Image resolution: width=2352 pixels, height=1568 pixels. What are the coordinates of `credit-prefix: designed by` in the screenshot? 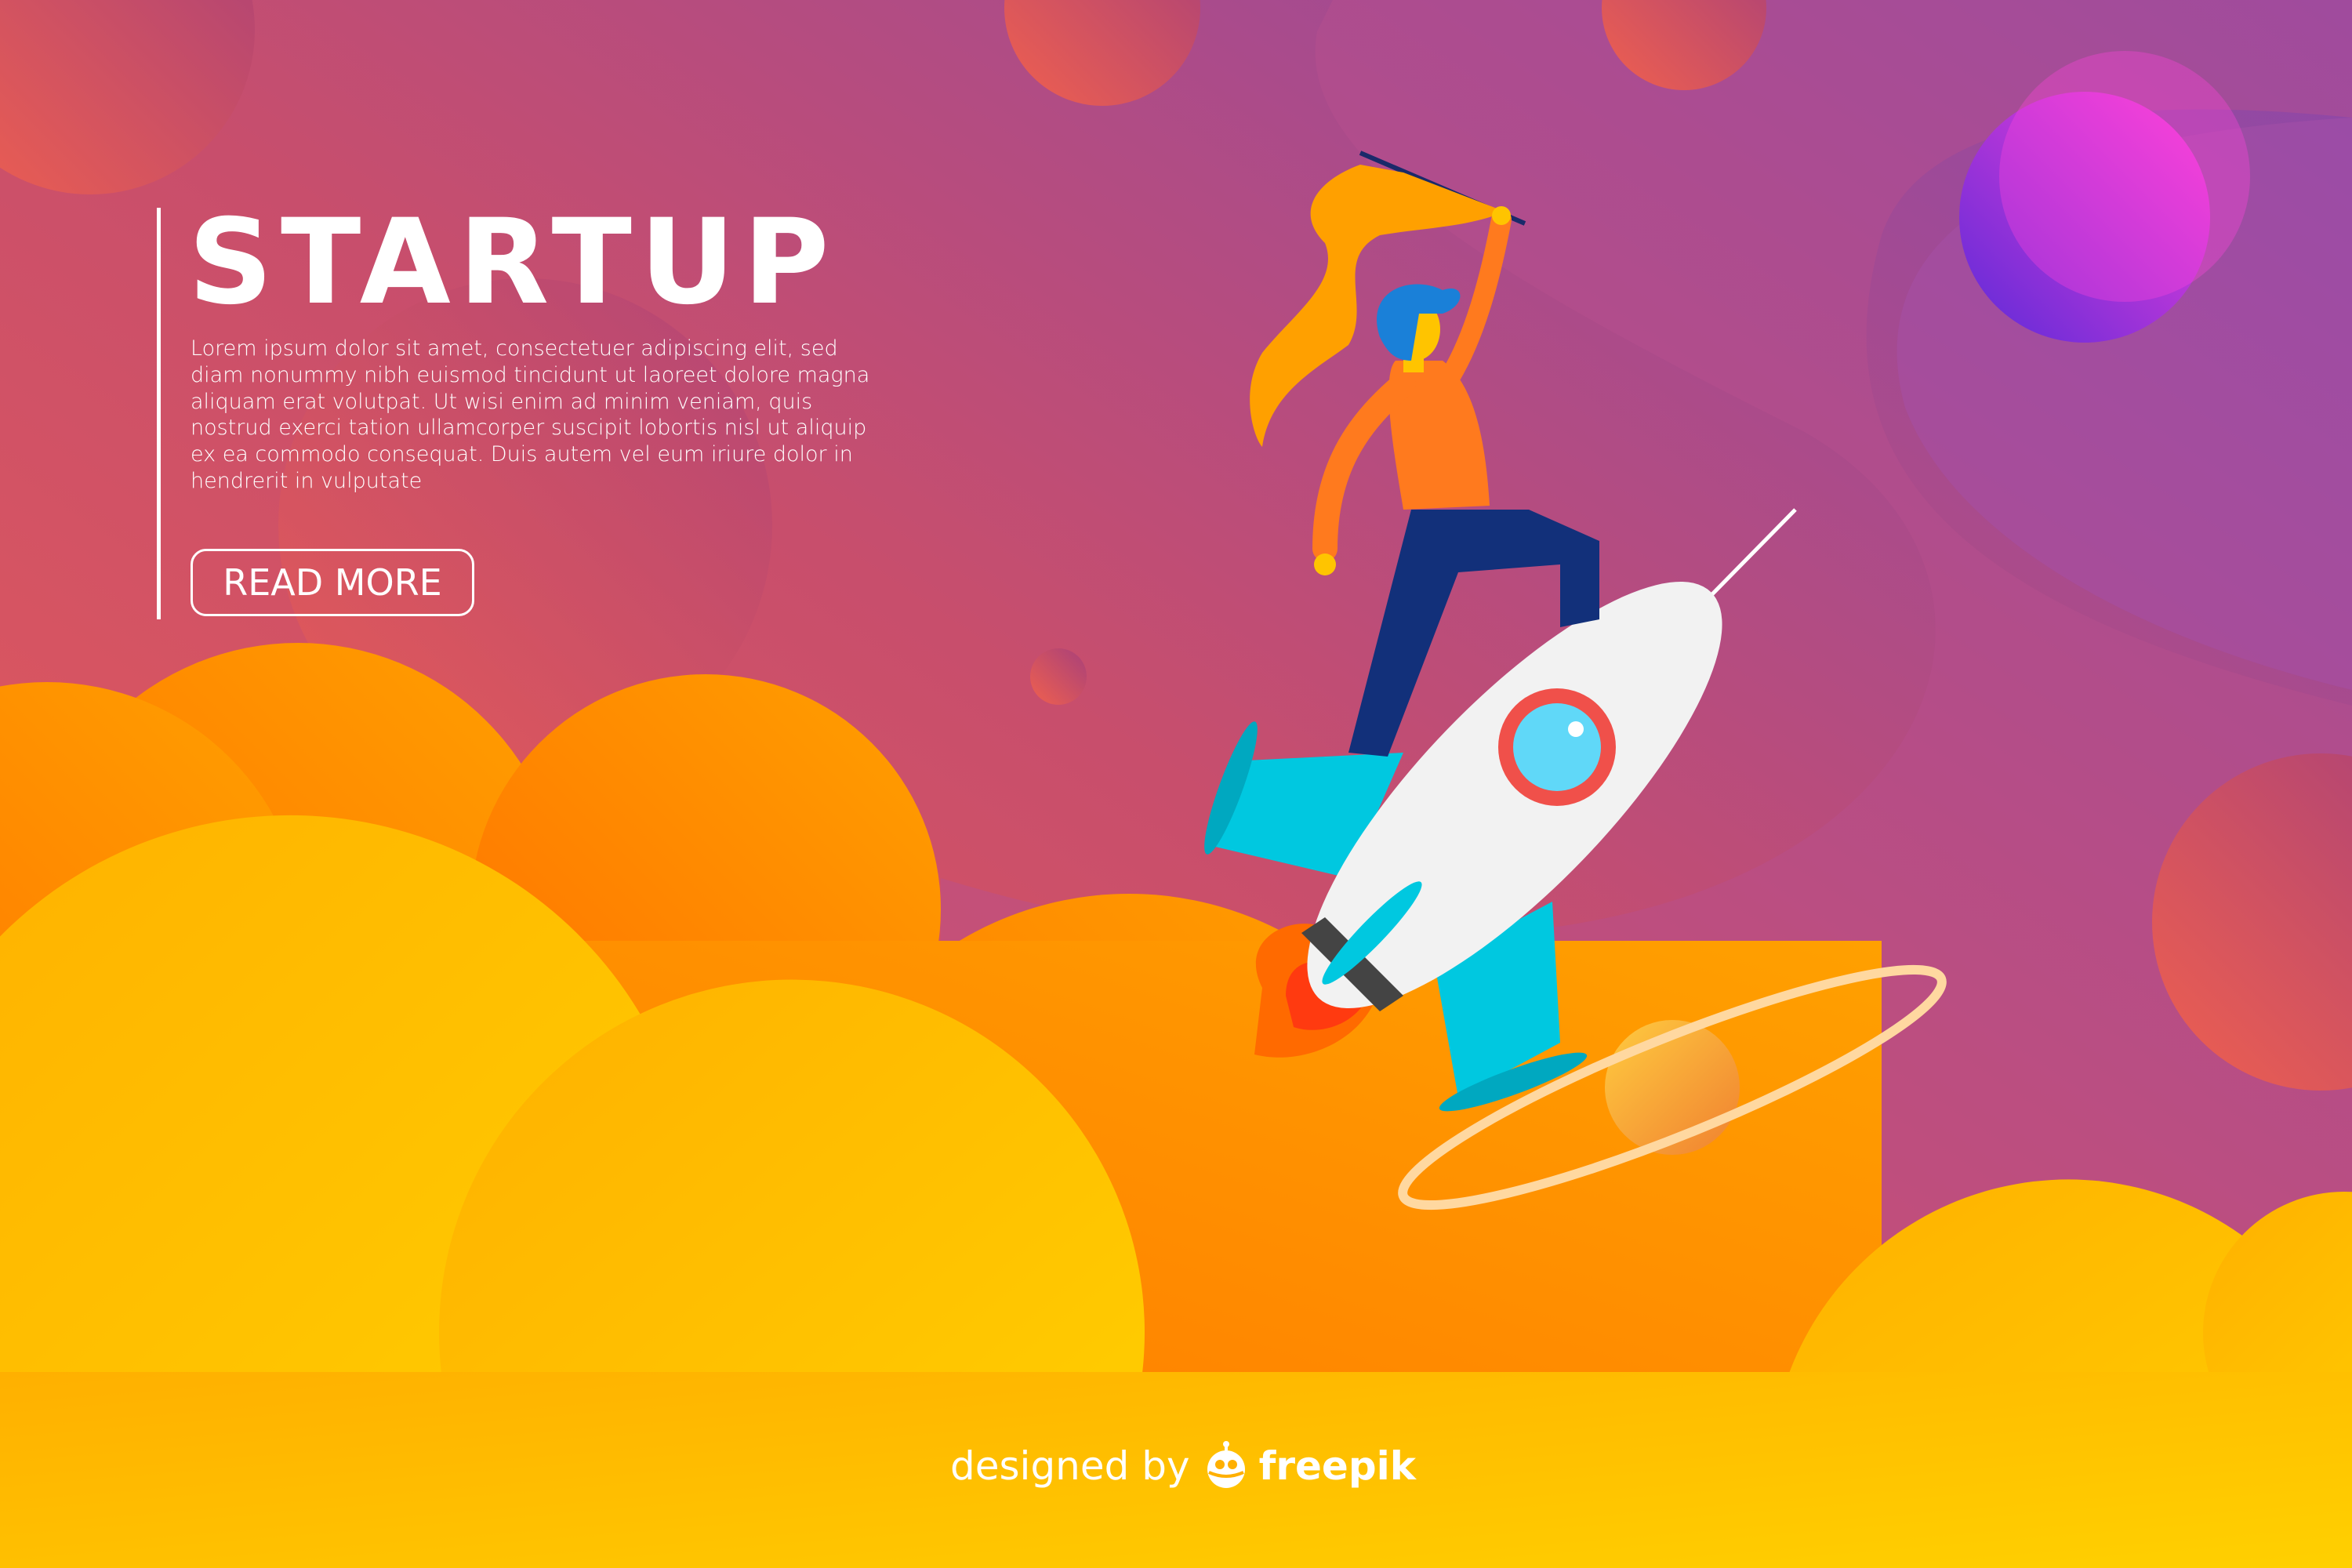 It's located at (1070, 1466).